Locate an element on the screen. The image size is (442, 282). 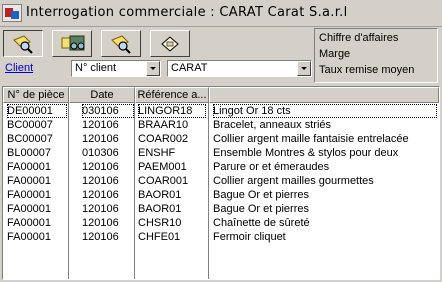
table-row: FA00001 120106 CHFE01 Fermoir cliquet is located at coordinates (221, 237).